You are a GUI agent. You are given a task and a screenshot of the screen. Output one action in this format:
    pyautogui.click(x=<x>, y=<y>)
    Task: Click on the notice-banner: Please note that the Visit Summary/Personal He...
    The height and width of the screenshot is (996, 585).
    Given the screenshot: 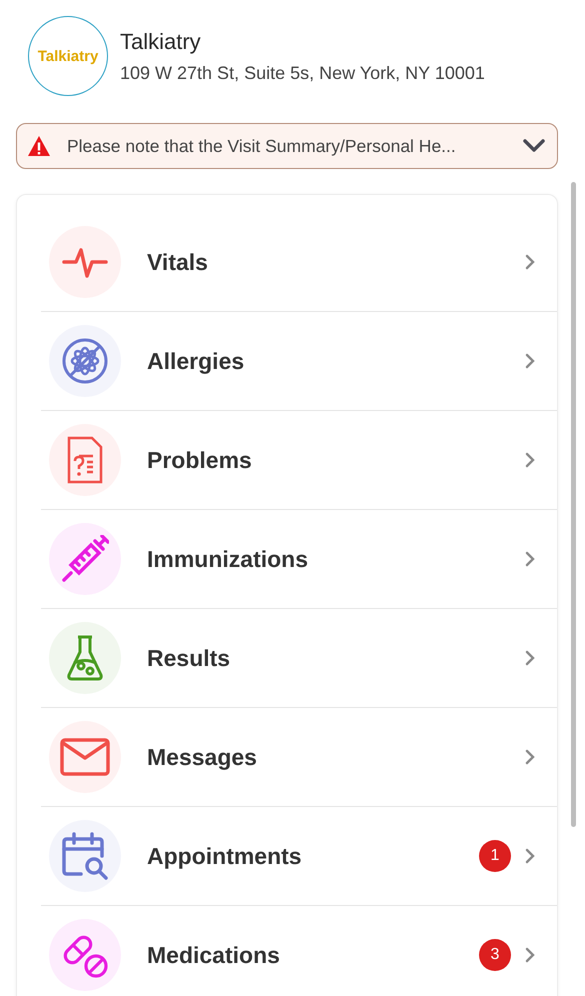 What is the action you would take?
    pyautogui.click(x=287, y=146)
    